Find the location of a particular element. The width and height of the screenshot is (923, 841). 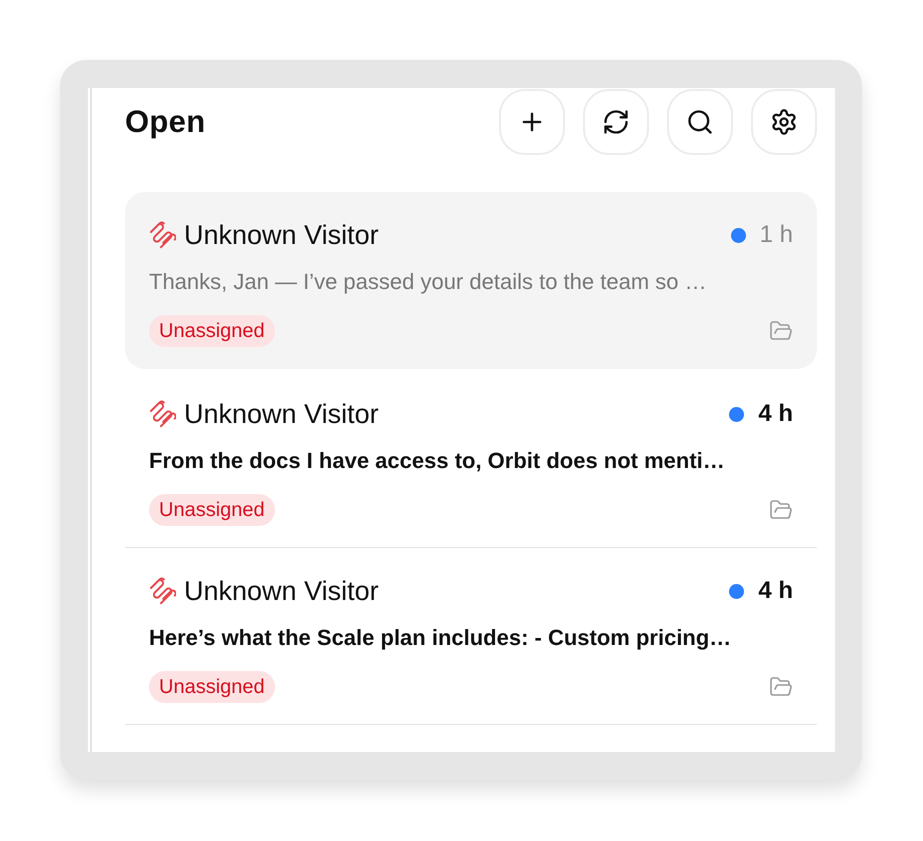

time-label: 1 h is located at coordinates (776, 235).